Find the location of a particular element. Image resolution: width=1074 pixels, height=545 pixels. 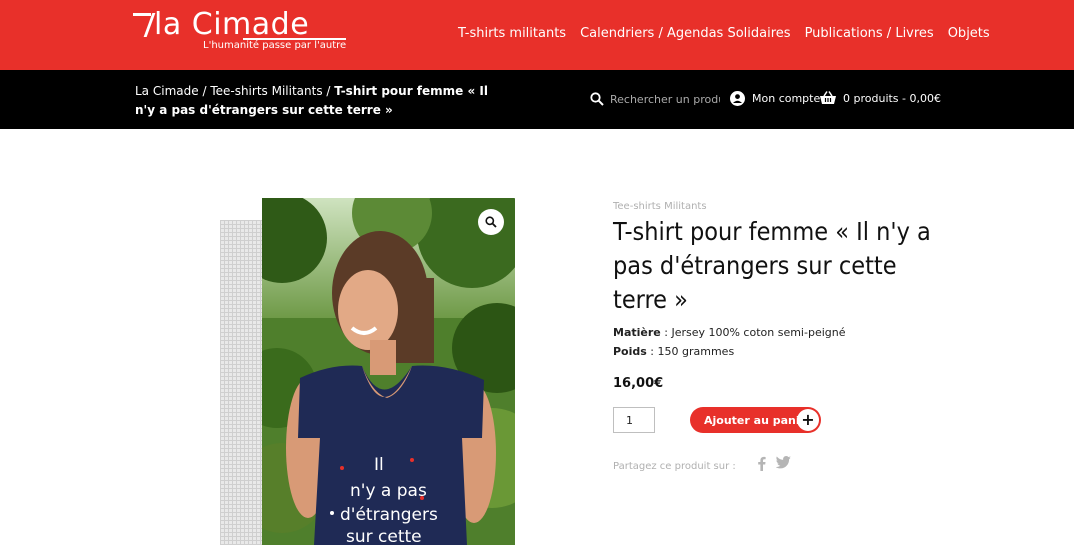

share-icons is located at coordinates (774, 463).